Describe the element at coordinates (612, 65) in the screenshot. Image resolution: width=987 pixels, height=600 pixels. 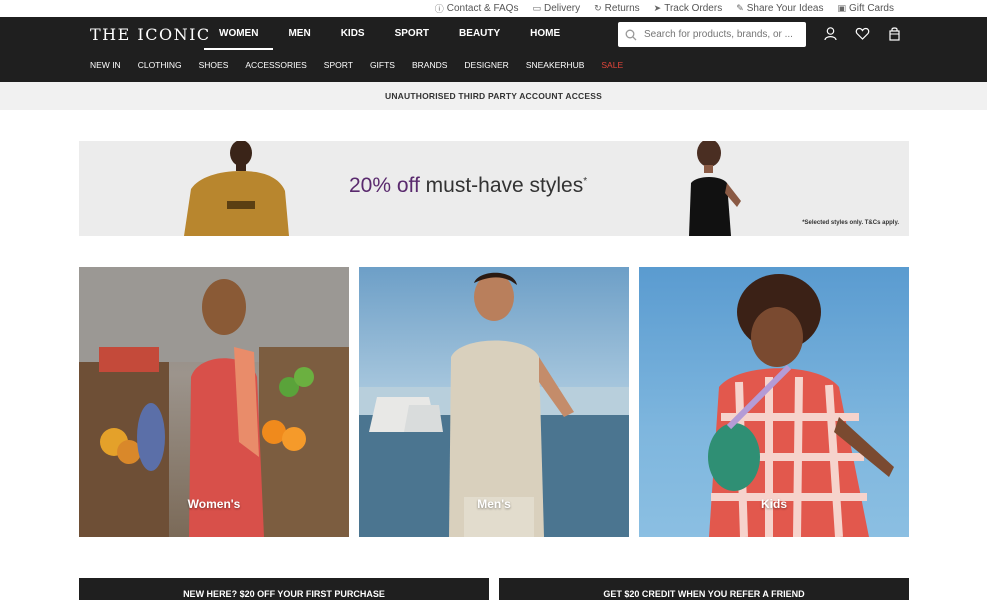
I see `sub-nav-sale: SALE` at that location.